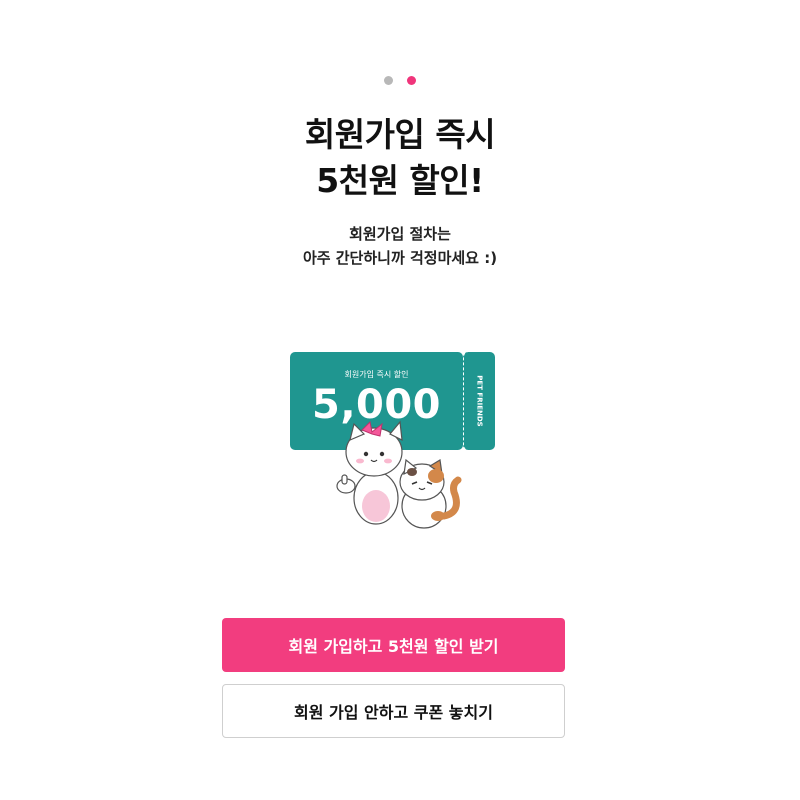 The width and height of the screenshot is (800, 800). Describe the element at coordinates (393, 711) in the screenshot. I see `skip-coupon-button: 회원 가입 안하고 쿠폰 놓치기` at that location.